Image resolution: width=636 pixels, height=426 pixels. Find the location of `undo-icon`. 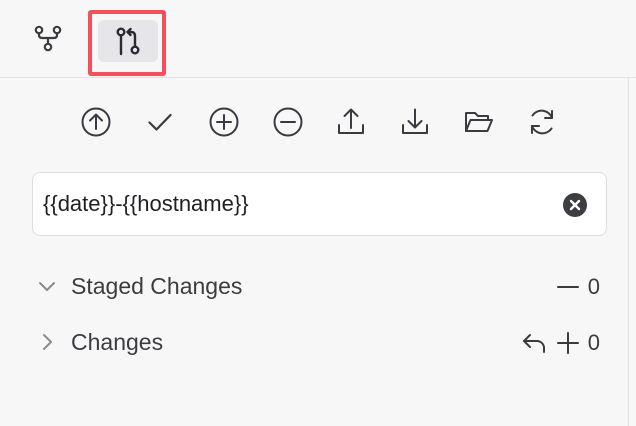

undo-icon is located at coordinates (533, 343).